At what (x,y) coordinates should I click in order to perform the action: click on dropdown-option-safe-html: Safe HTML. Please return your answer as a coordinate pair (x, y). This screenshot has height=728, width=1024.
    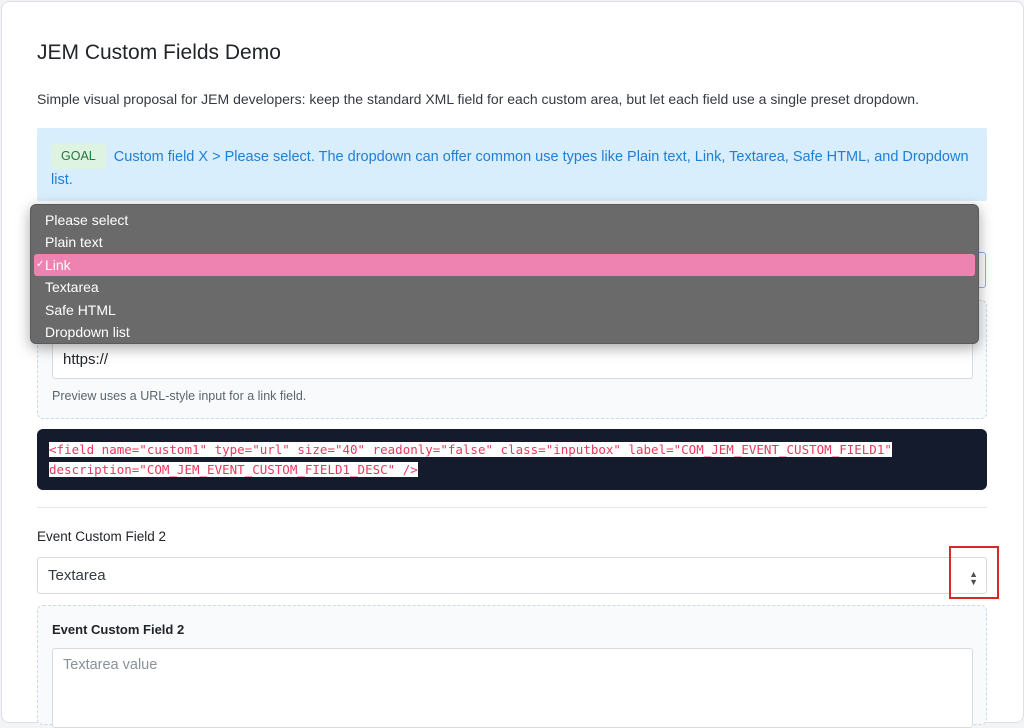
    Looking at the image, I should click on (504, 310).